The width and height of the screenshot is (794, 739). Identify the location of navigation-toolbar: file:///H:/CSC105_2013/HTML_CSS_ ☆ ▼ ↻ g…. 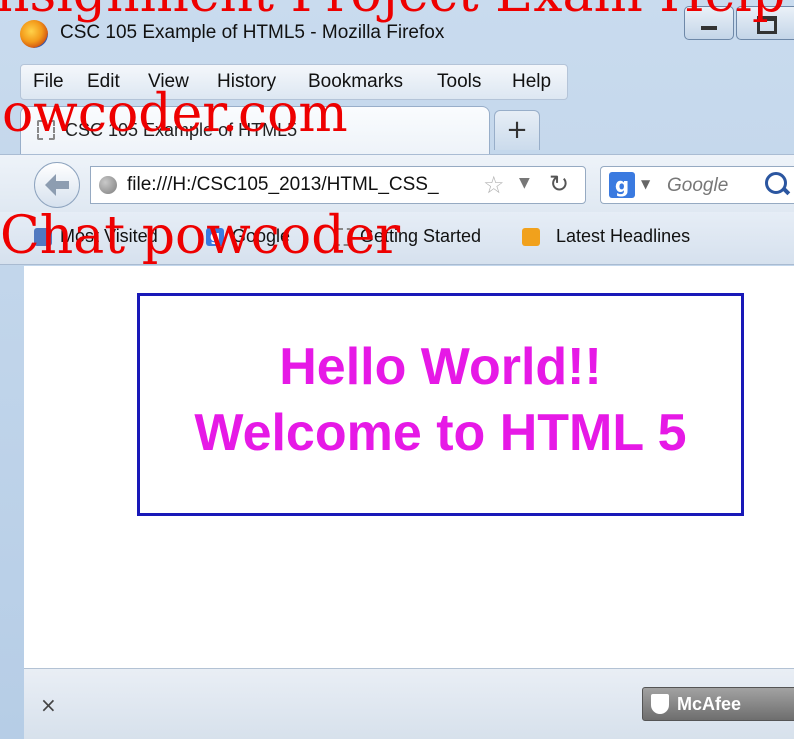
(397, 183).